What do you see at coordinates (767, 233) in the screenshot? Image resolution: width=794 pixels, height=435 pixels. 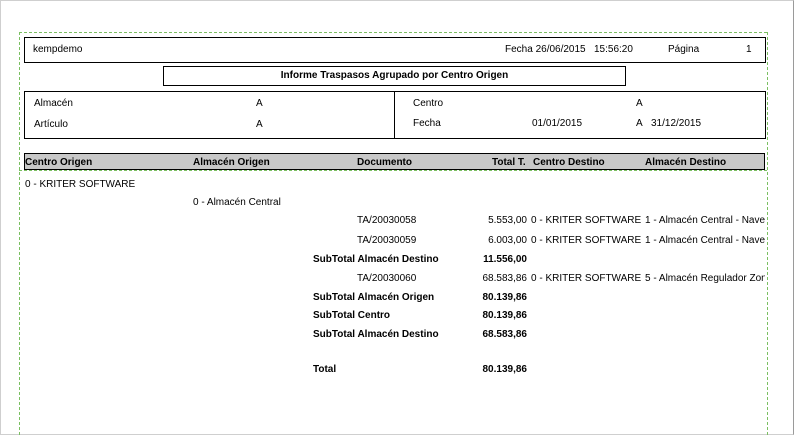 I see `margin-guide-right` at bounding box center [767, 233].